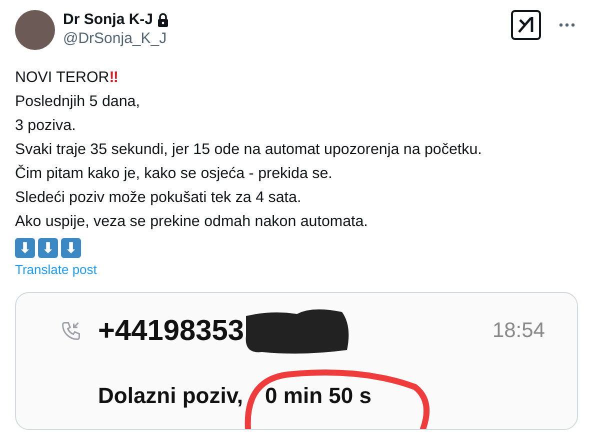  Describe the element at coordinates (35, 30) in the screenshot. I see `avatar` at that location.